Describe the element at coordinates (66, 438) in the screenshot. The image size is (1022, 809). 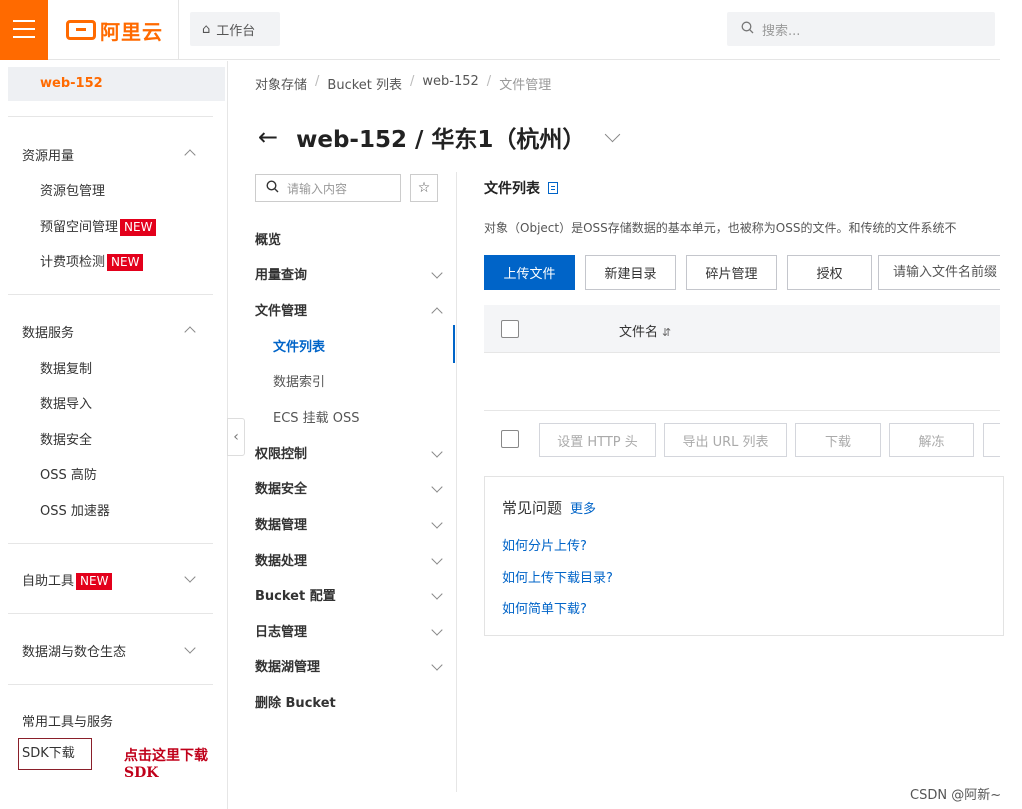
I see `sidebar-item-data-security: 数据安全` at that location.